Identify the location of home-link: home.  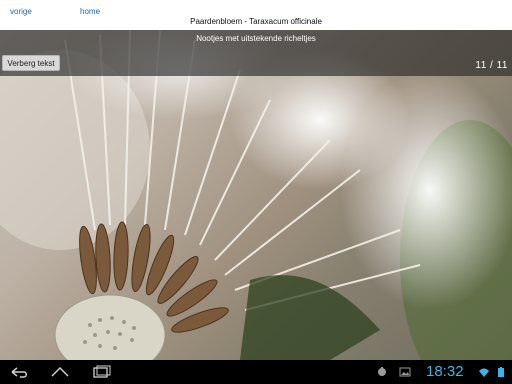
(90, 11).